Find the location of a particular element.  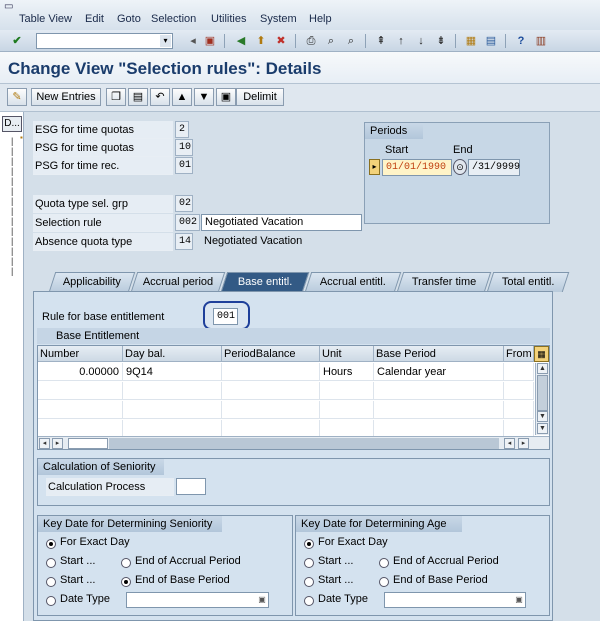

age-date-type-field: ▣ is located at coordinates (455, 600).